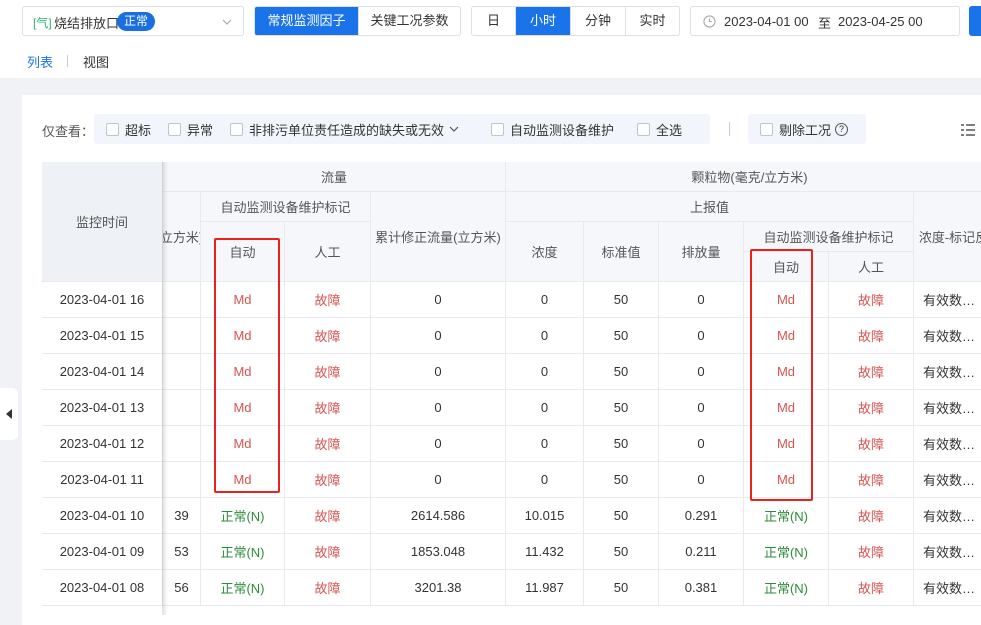 This screenshot has height=625, width=981. What do you see at coordinates (842, 129) in the screenshot?
I see `help-icon: ?` at bounding box center [842, 129].